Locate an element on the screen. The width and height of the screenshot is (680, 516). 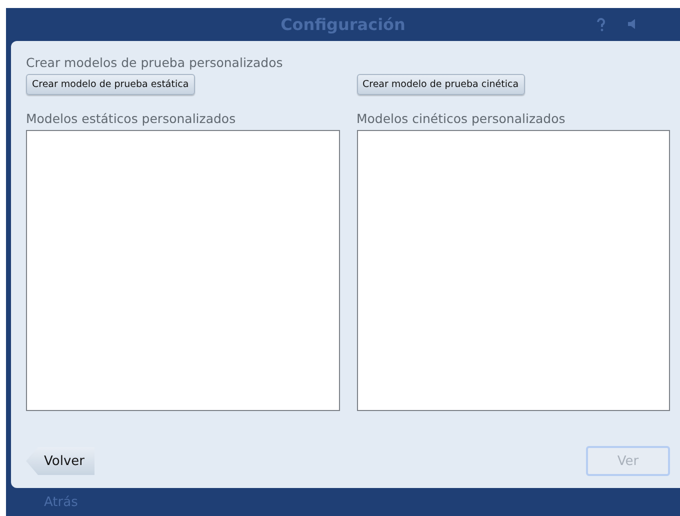
create-model-button: Crear modelo de prueba estática is located at coordinates (110, 84).